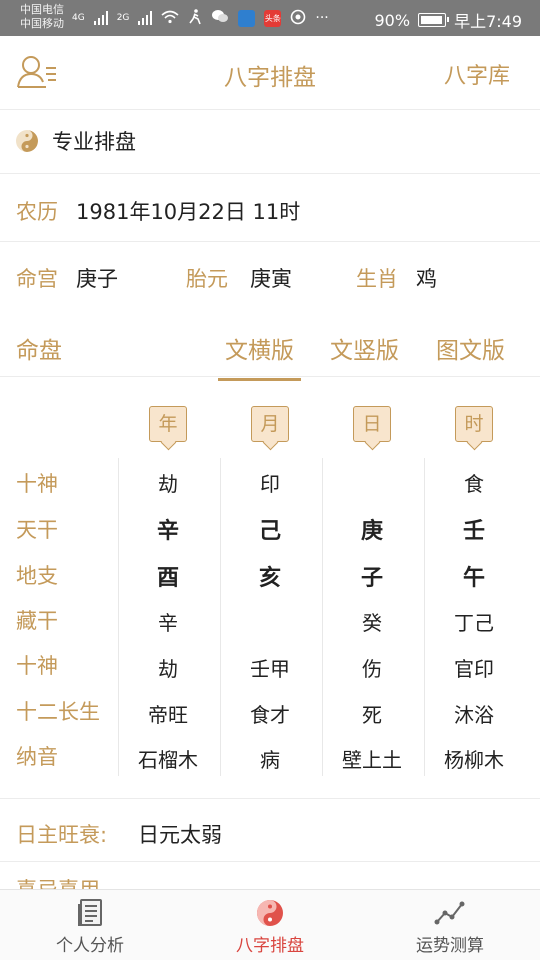 The height and width of the screenshot is (960, 540). What do you see at coordinates (474, 623) in the screenshot?
I see `cell-hidden-stem: 丁己` at bounding box center [474, 623].